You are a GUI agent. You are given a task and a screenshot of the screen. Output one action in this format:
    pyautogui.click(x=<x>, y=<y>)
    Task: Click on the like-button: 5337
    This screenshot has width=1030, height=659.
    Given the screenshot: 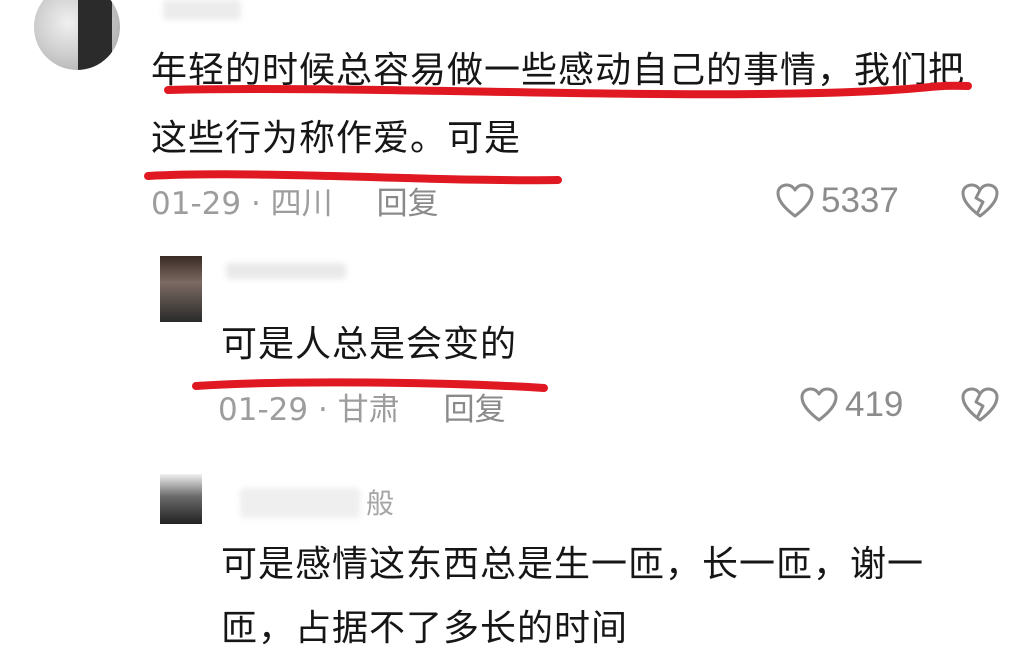 What is the action you would take?
    pyautogui.click(x=837, y=201)
    